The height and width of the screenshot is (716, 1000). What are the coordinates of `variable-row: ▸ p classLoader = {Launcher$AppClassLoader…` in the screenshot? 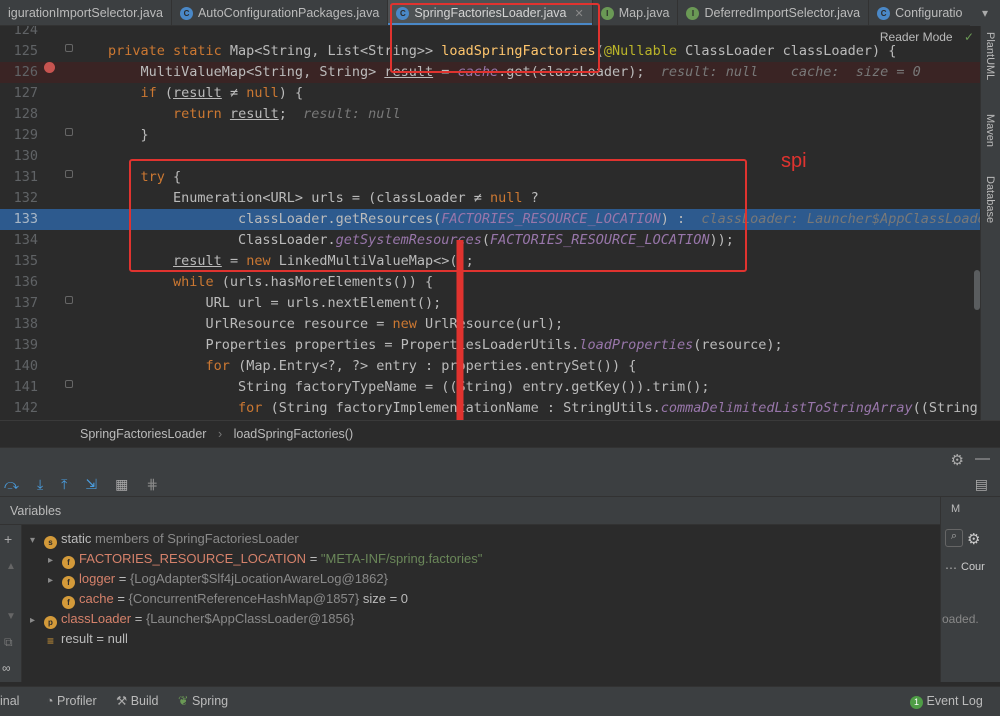 It's located at (192, 619).